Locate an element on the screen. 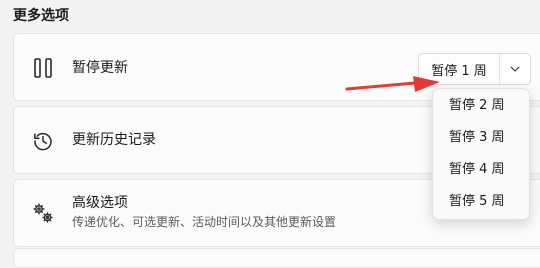 This screenshot has height=268, width=540. advanced-options-label: 高级选项 is located at coordinates (100, 203).